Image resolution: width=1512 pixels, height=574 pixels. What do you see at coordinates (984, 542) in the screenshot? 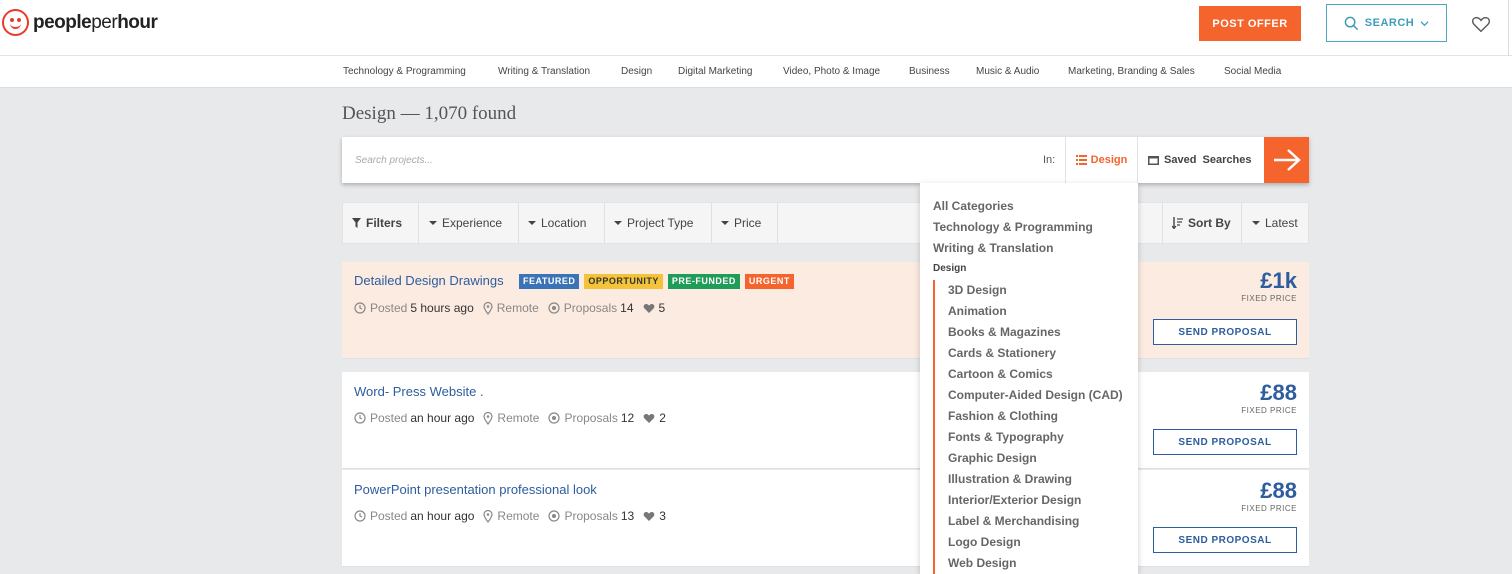
I see `dropdown-subitem: Logo Design` at bounding box center [984, 542].